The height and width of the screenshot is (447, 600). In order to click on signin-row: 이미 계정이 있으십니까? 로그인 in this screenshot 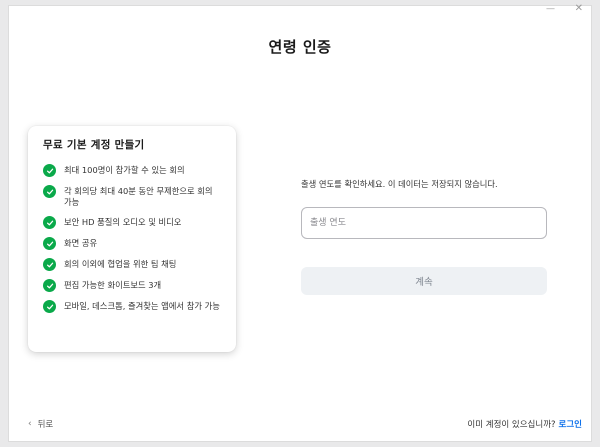, I will do `click(524, 424)`.